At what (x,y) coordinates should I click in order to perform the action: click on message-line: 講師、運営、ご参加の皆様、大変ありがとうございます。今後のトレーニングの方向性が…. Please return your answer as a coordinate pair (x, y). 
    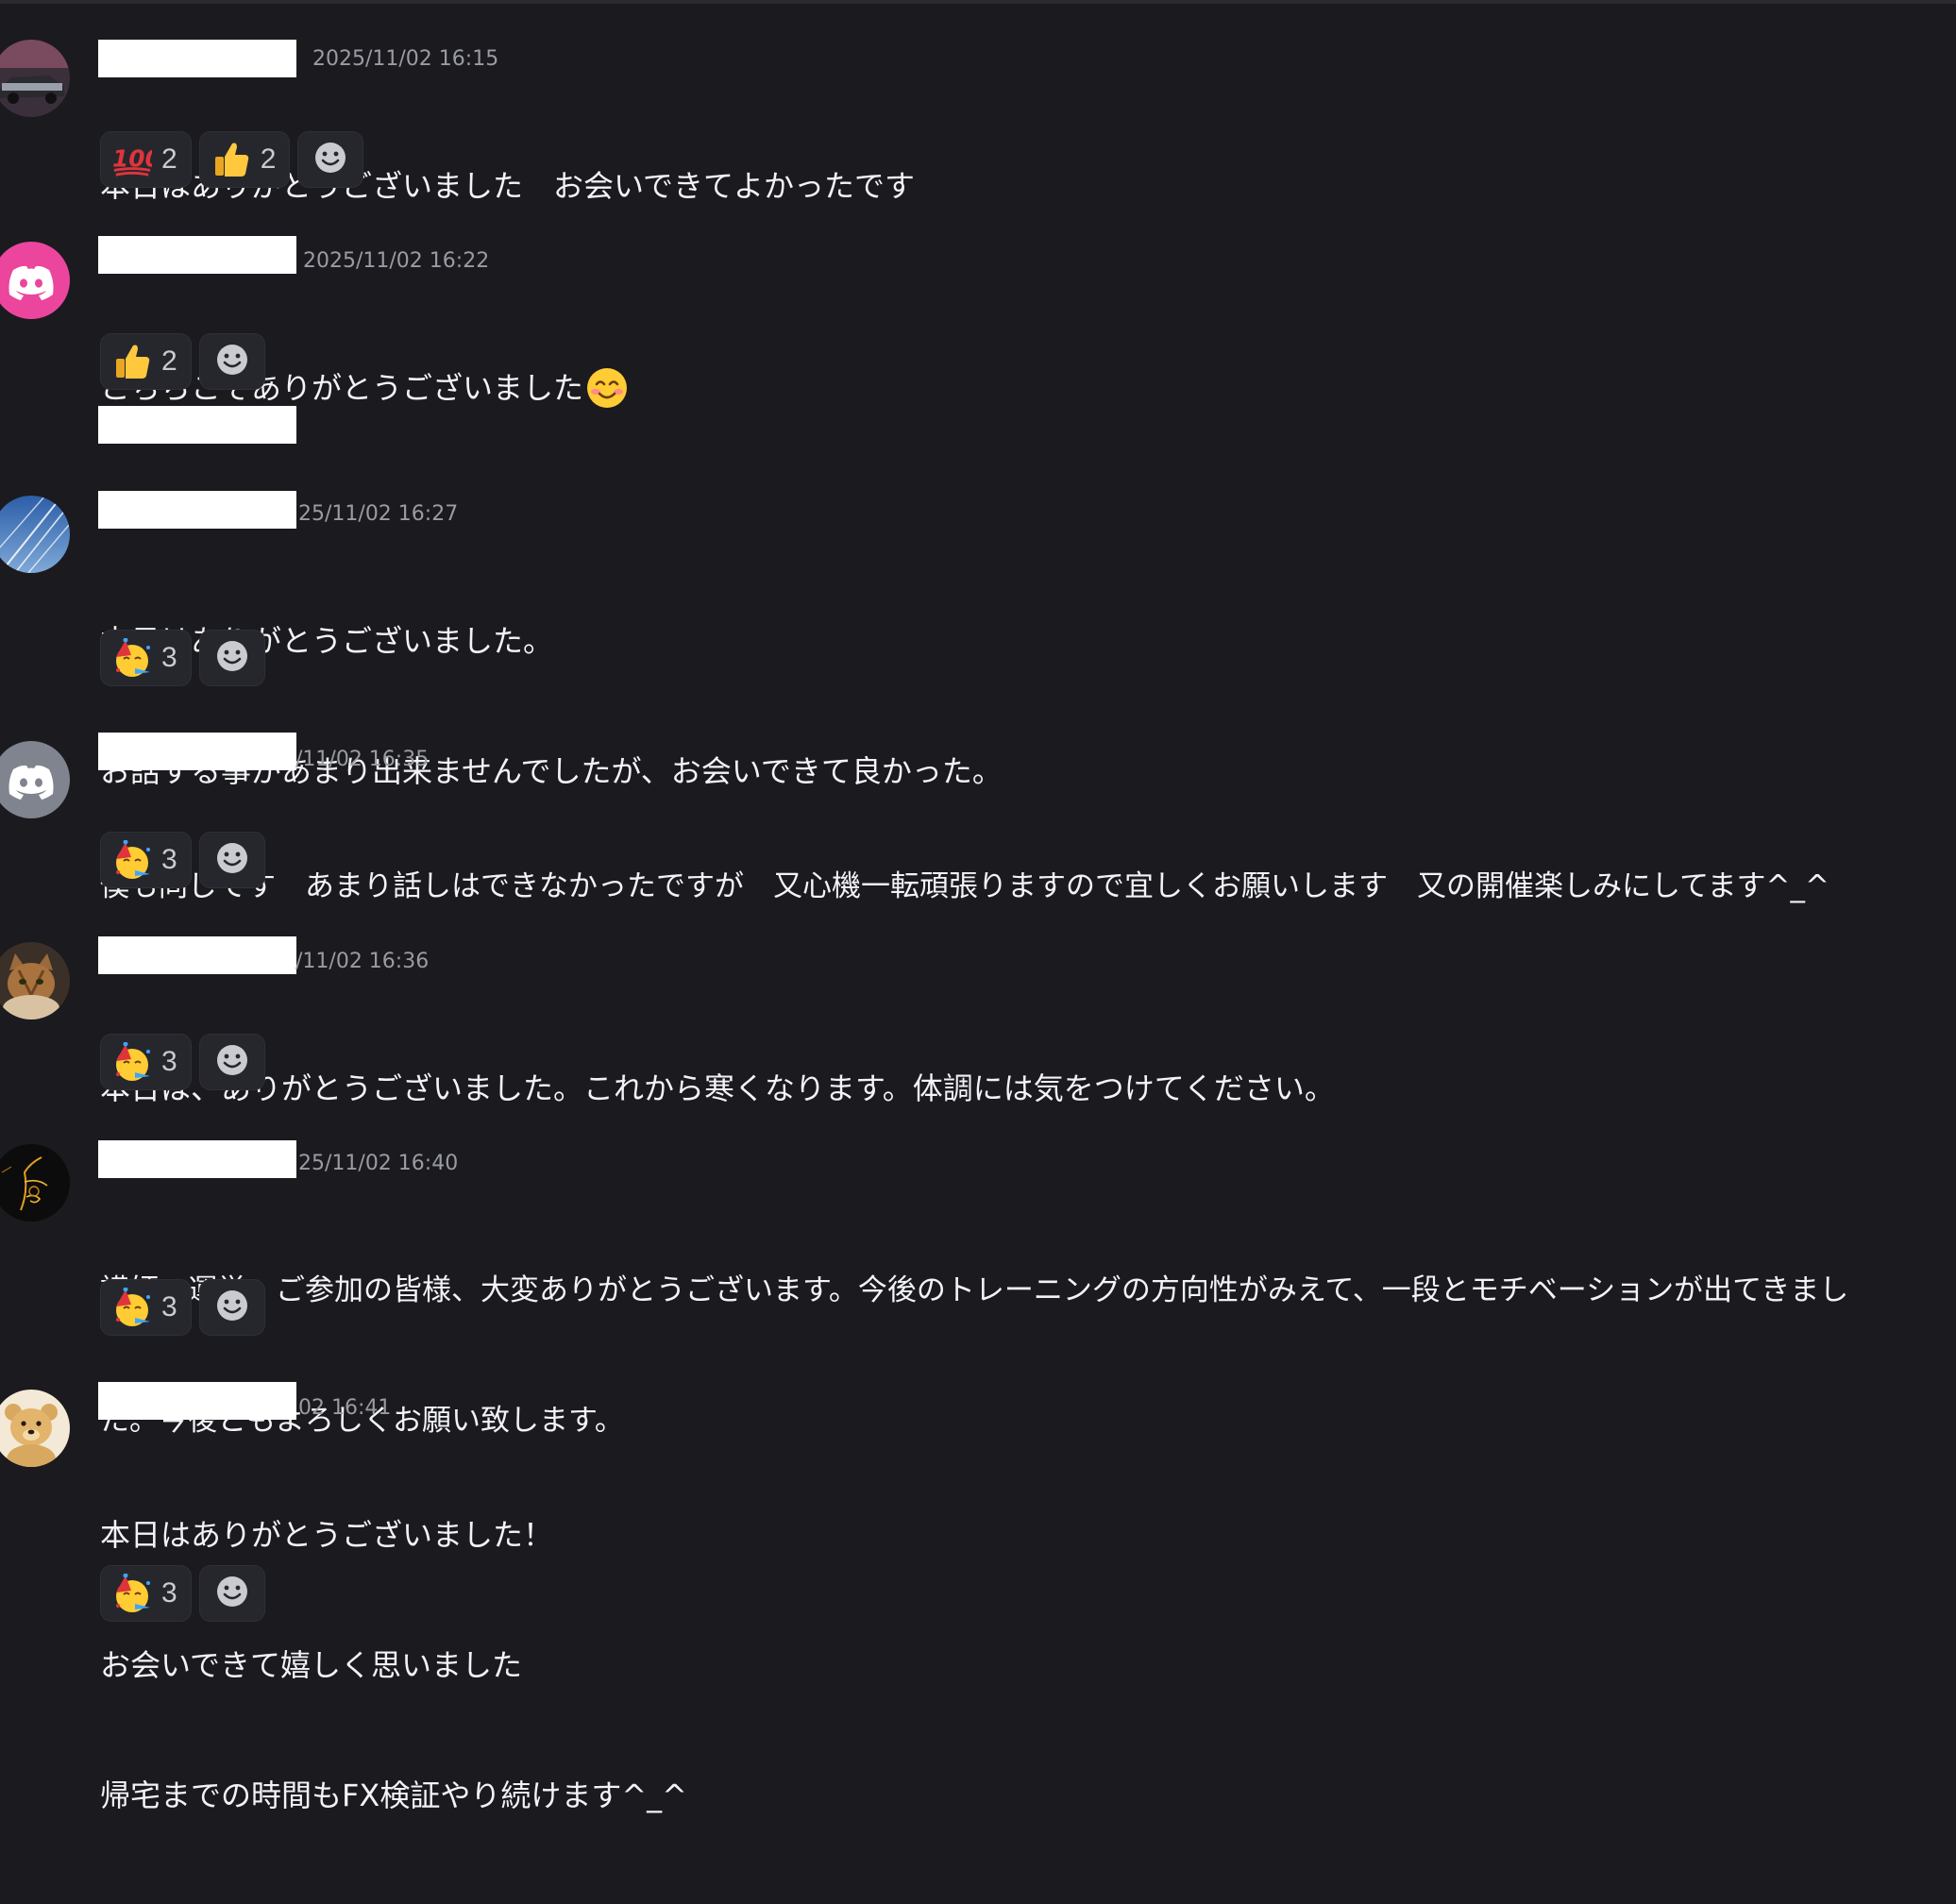
    Looking at the image, I should click on (974, 1290).